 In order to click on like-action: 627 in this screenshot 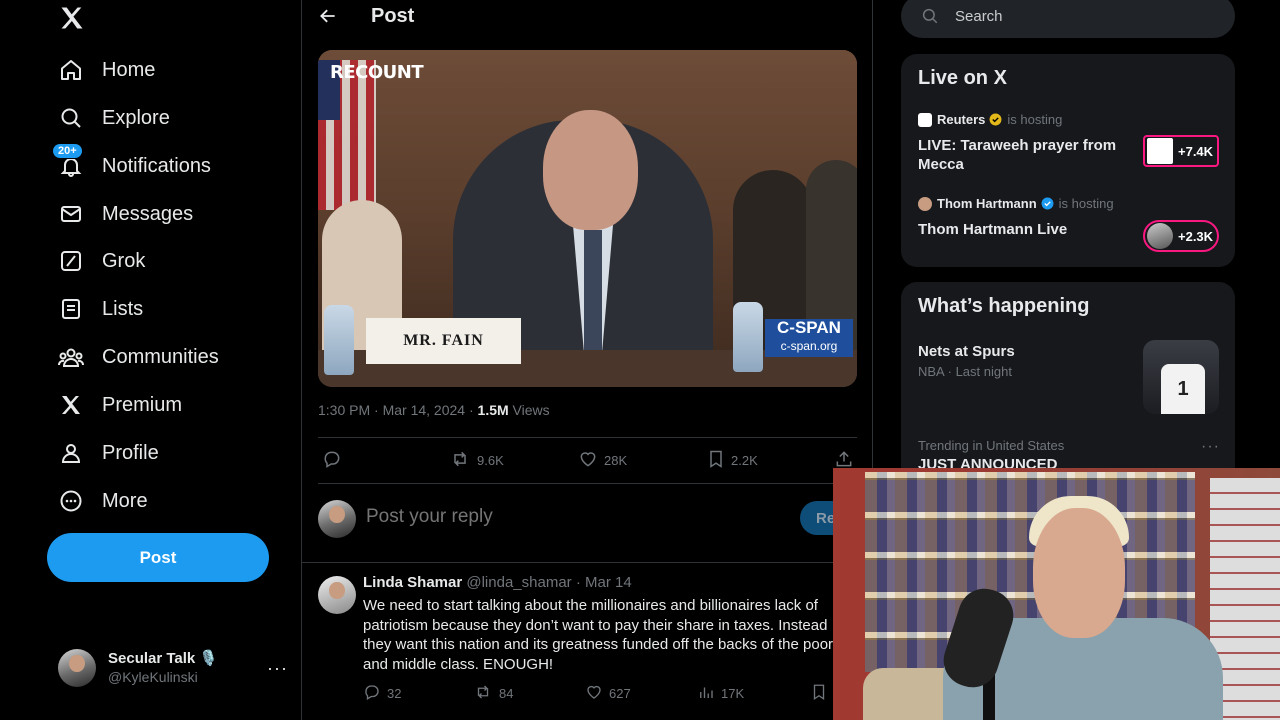, I will do `click(608, 693)`.